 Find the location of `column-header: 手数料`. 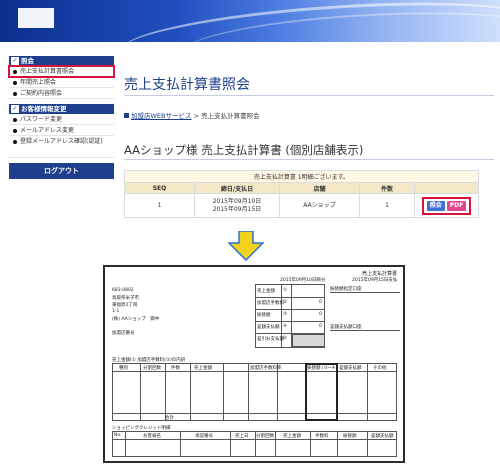

column-header: 手数料 is located at coordinates (322, 436).